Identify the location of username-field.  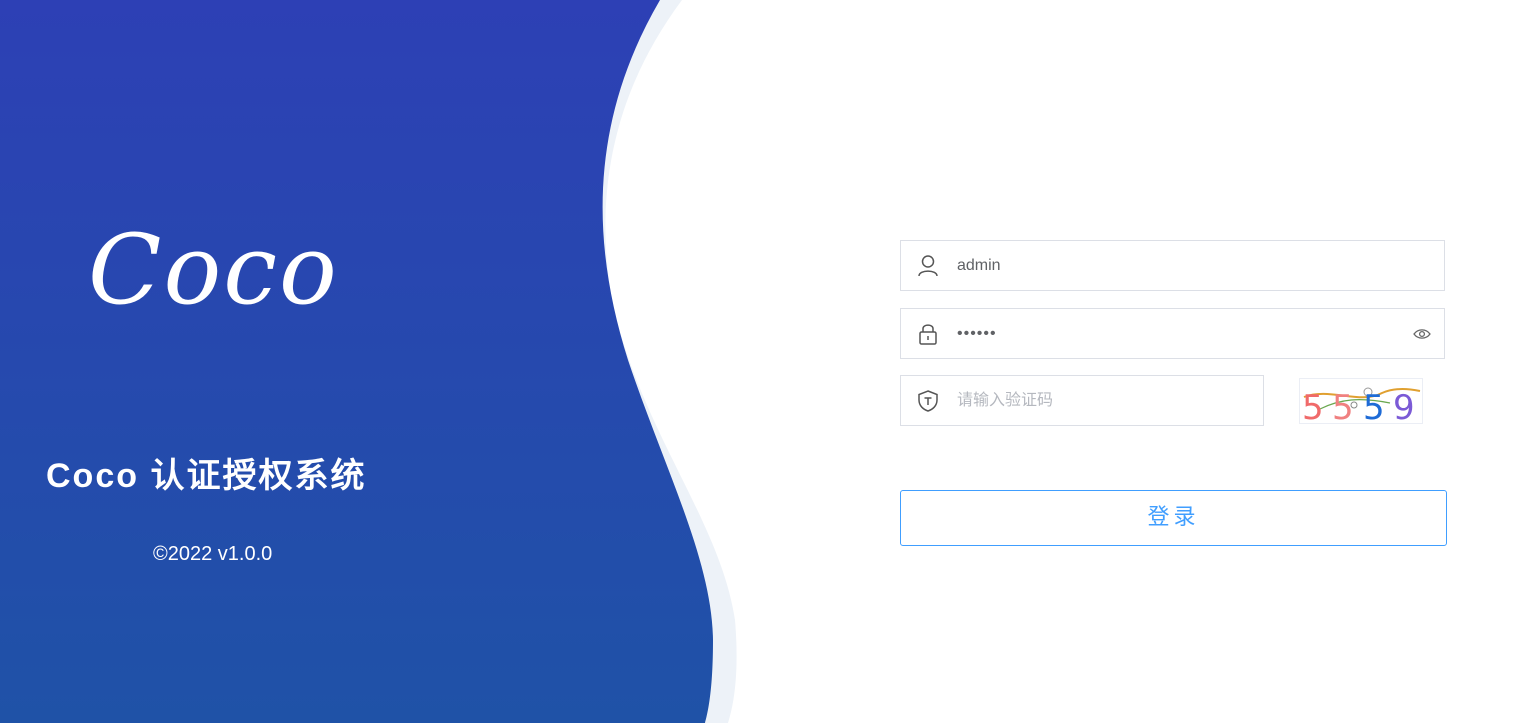
(1172, 265).